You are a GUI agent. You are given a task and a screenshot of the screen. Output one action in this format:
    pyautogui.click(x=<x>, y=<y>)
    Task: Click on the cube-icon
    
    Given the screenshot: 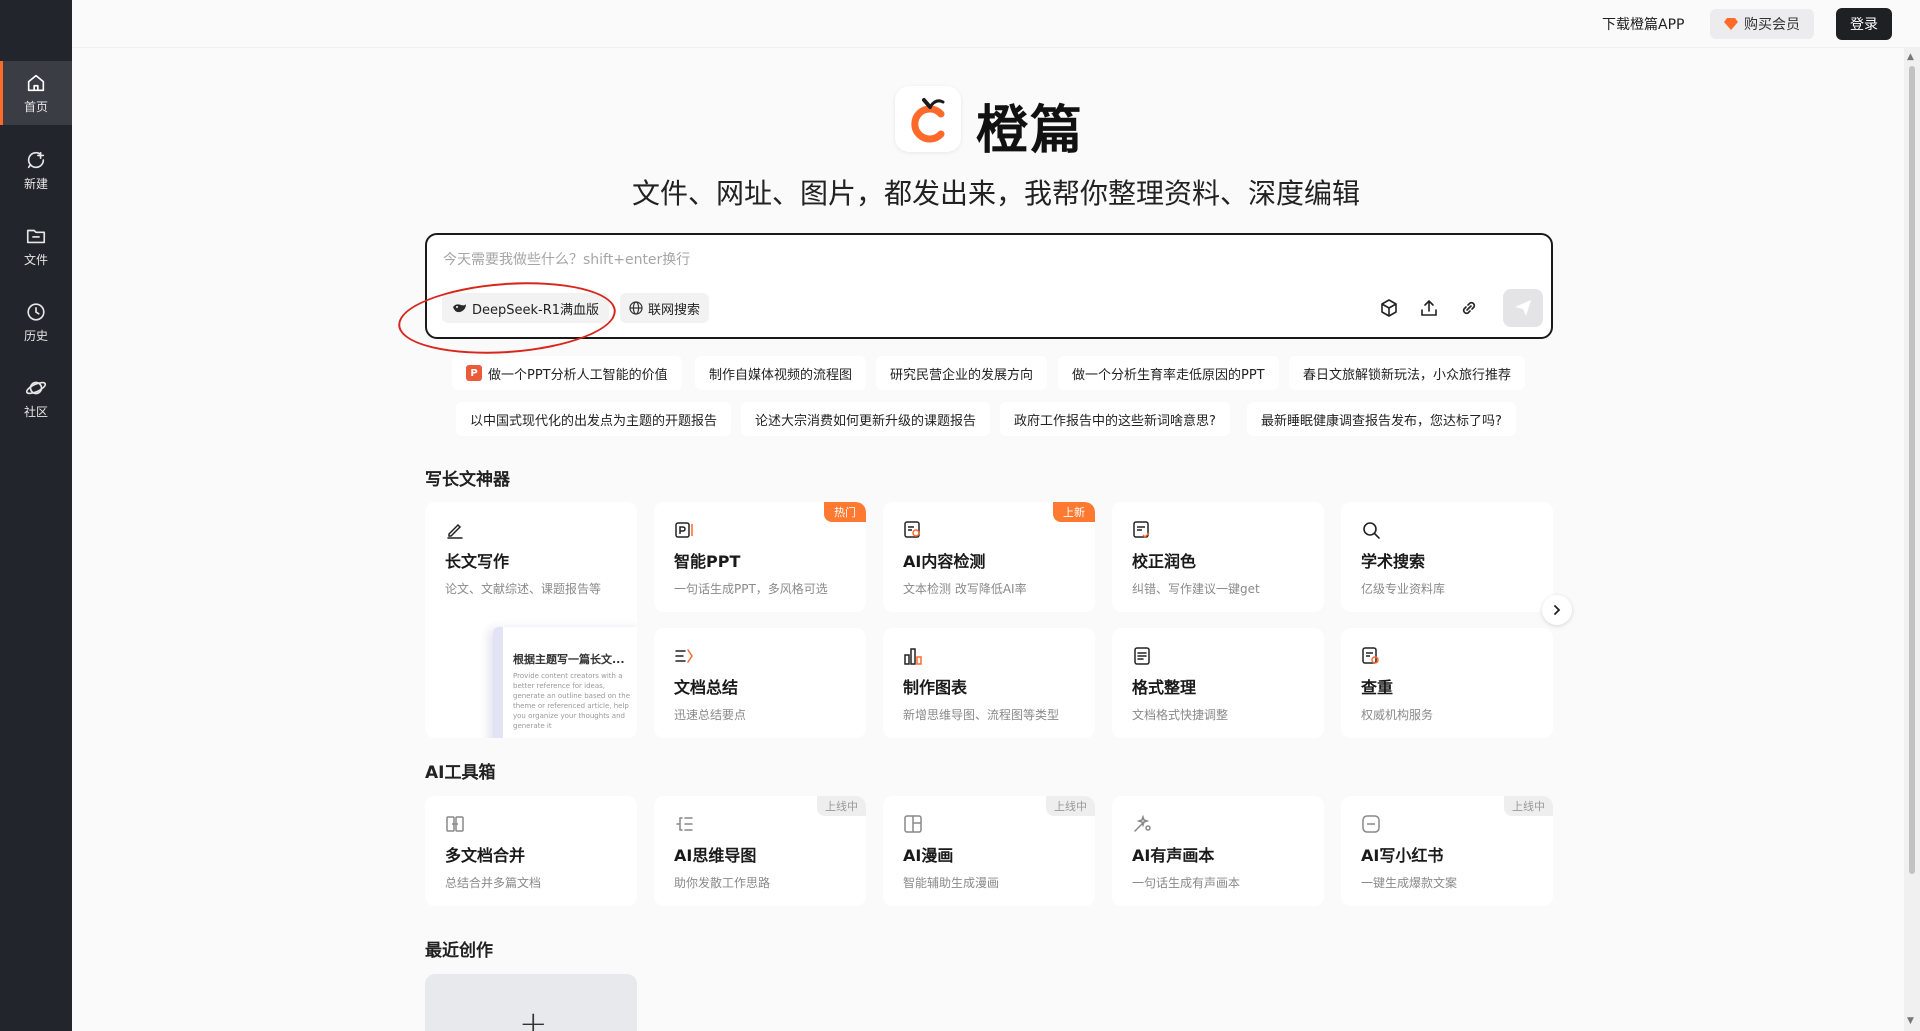 What is the action you would take?
    pyautogui.click(x=1389, y=308)
    